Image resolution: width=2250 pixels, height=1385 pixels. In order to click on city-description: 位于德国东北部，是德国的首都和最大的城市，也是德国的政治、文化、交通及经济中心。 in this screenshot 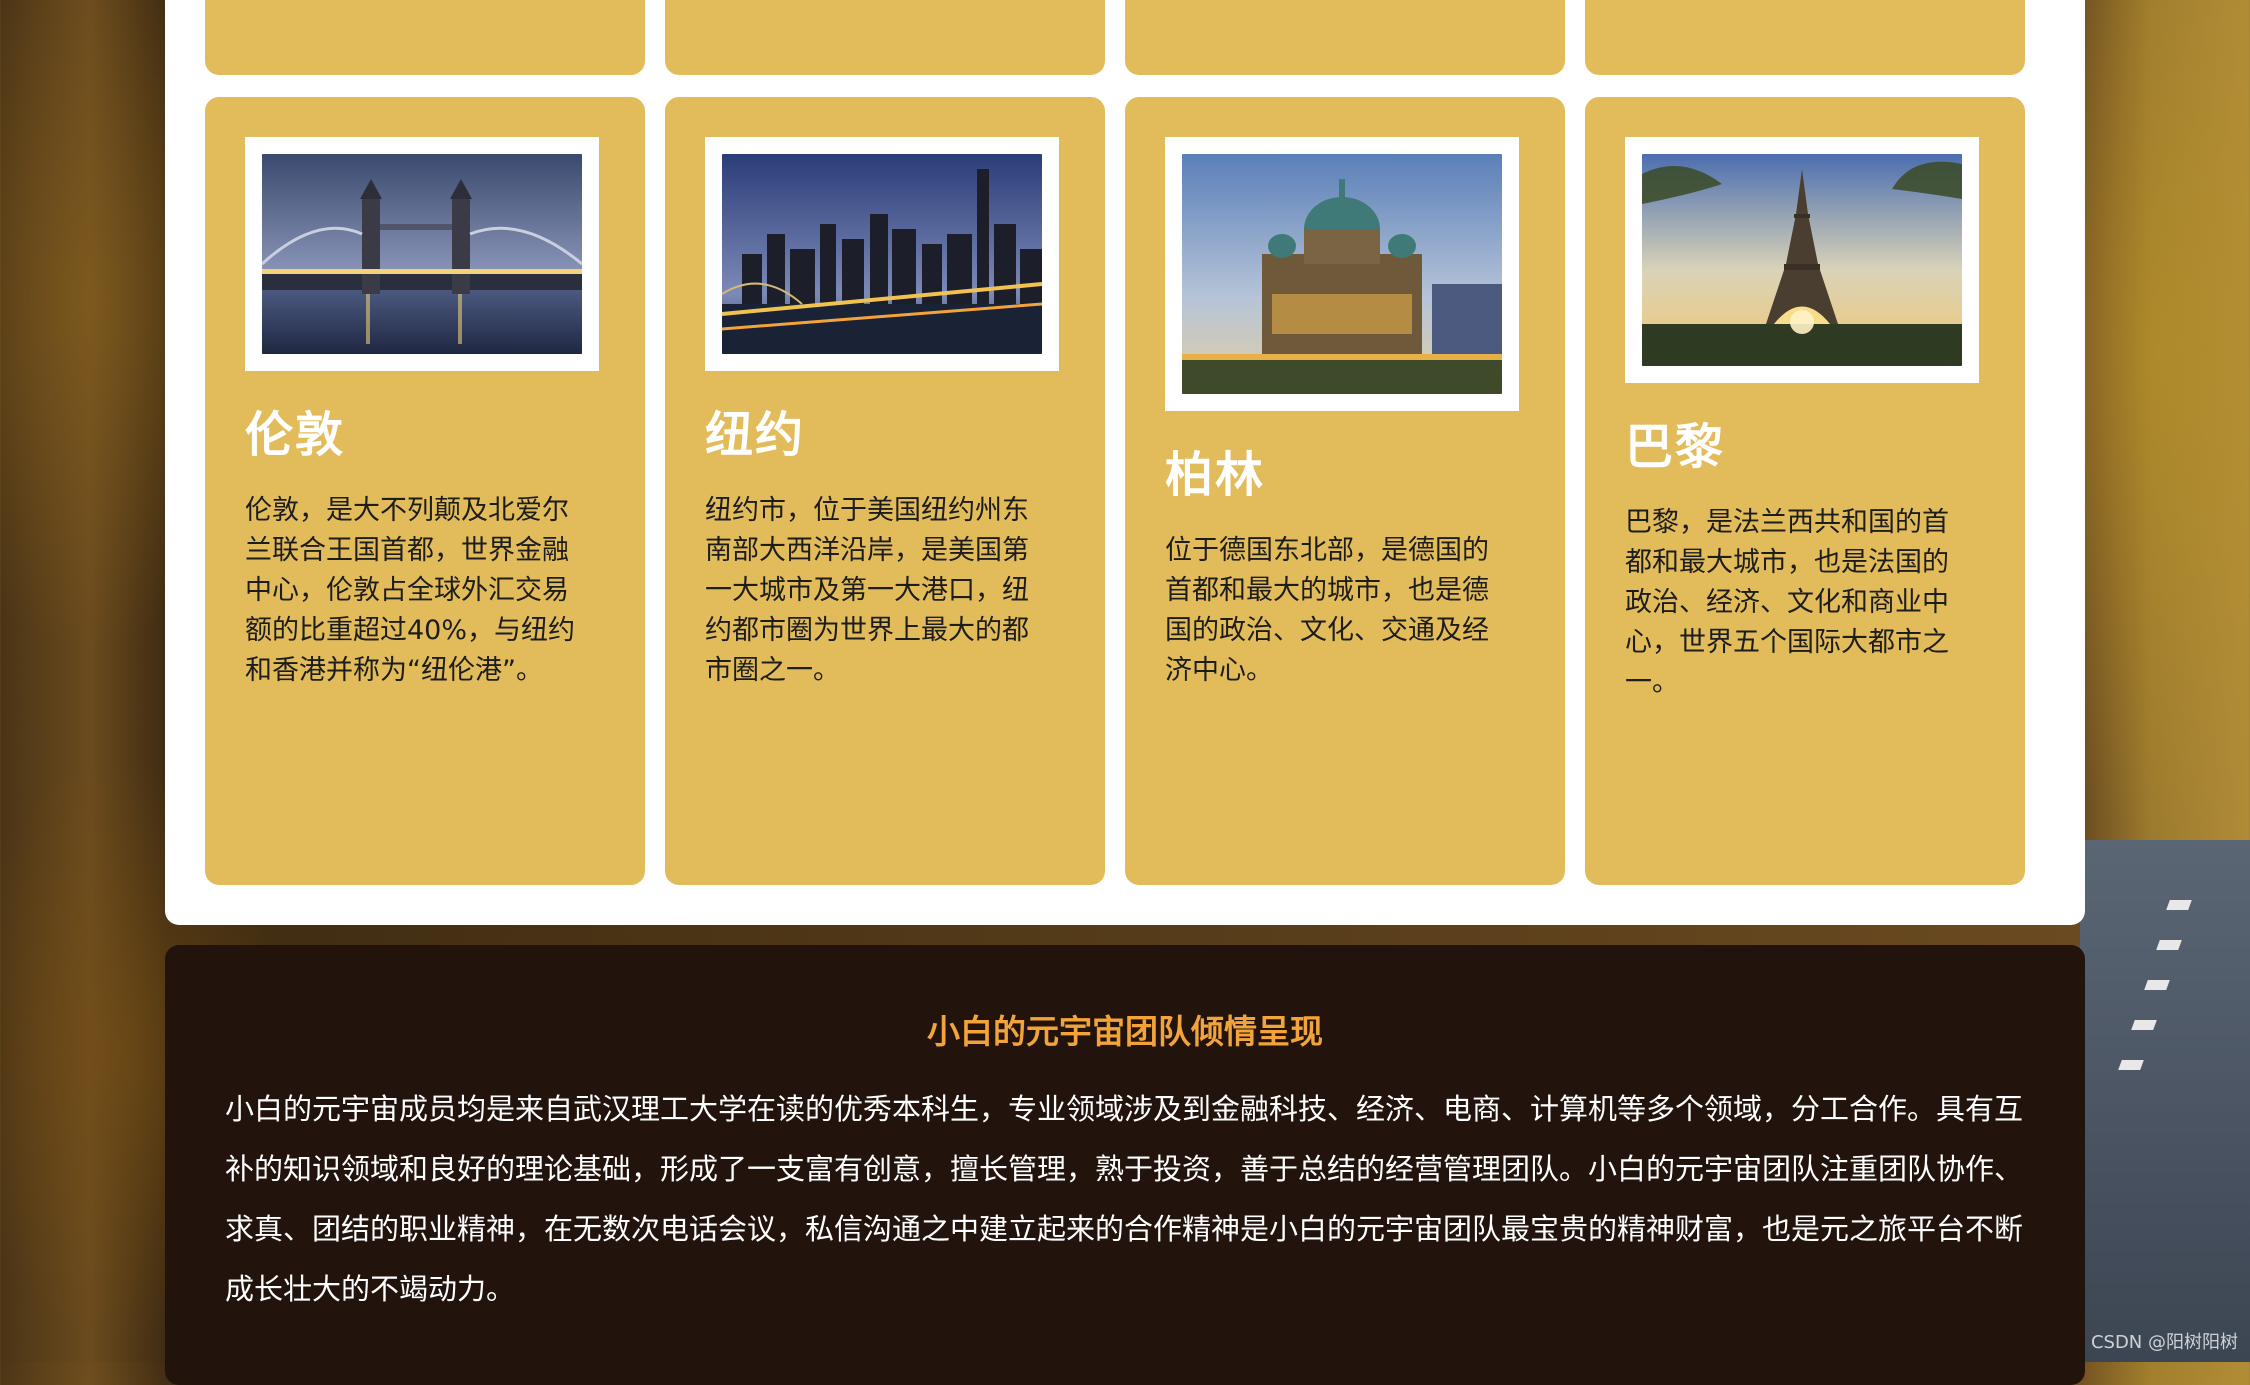, I will do `click(1327, 610)`.